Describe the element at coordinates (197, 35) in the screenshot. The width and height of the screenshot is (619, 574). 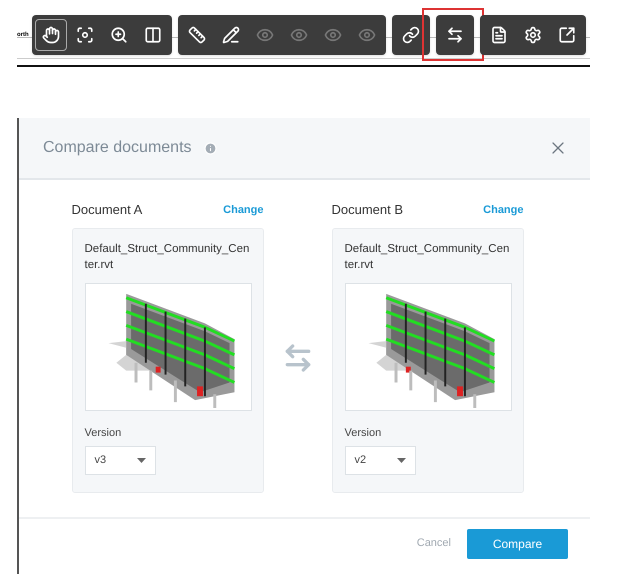
I see `ruler-icon` at that location.